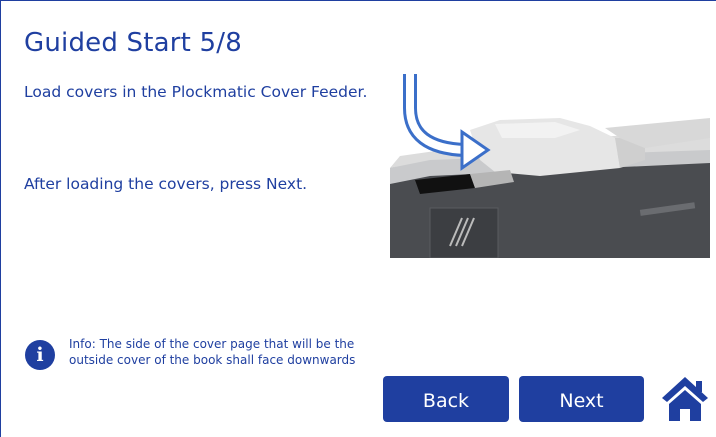 Image resolution: width=716 pixels, height=437 pixels. Describe the element at coordinates (166, 184) in the screenshot. I see `instruction-press-next: After loading the covers, press Next.` at that location.